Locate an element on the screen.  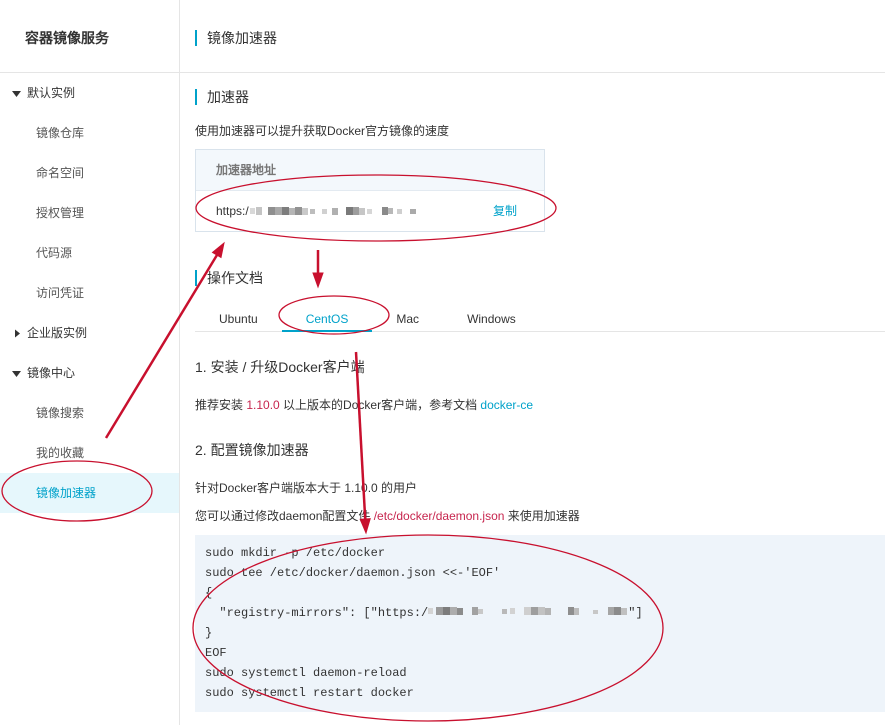
step1-title: 1. 安装 / 升级Docker客户端 is located at coordinates (280, 367).